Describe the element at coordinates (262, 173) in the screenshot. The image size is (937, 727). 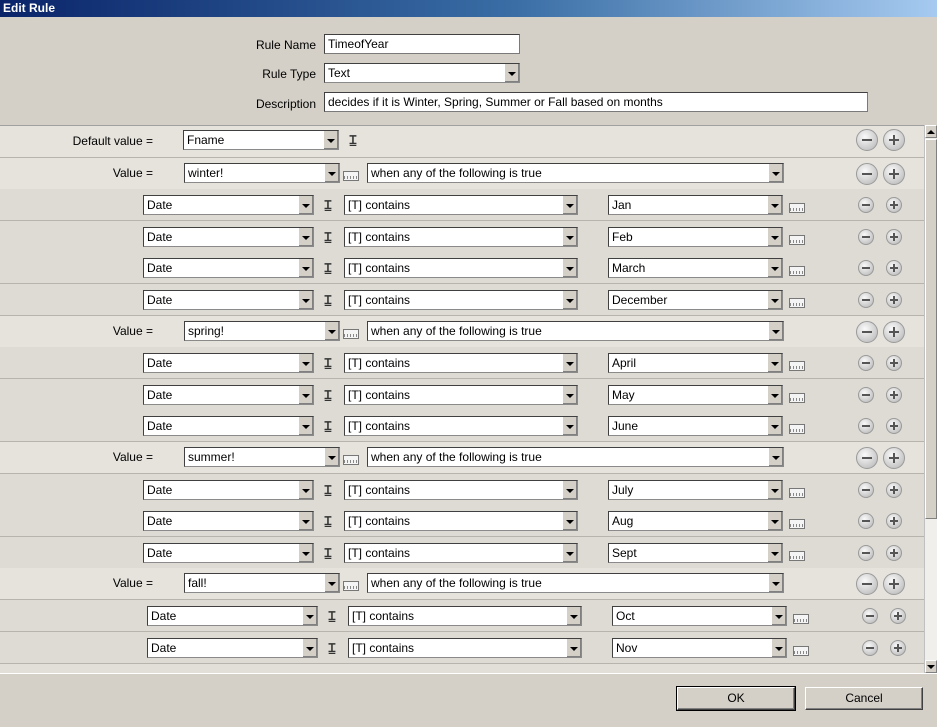
I see `group-value-select: winter!` at that location.